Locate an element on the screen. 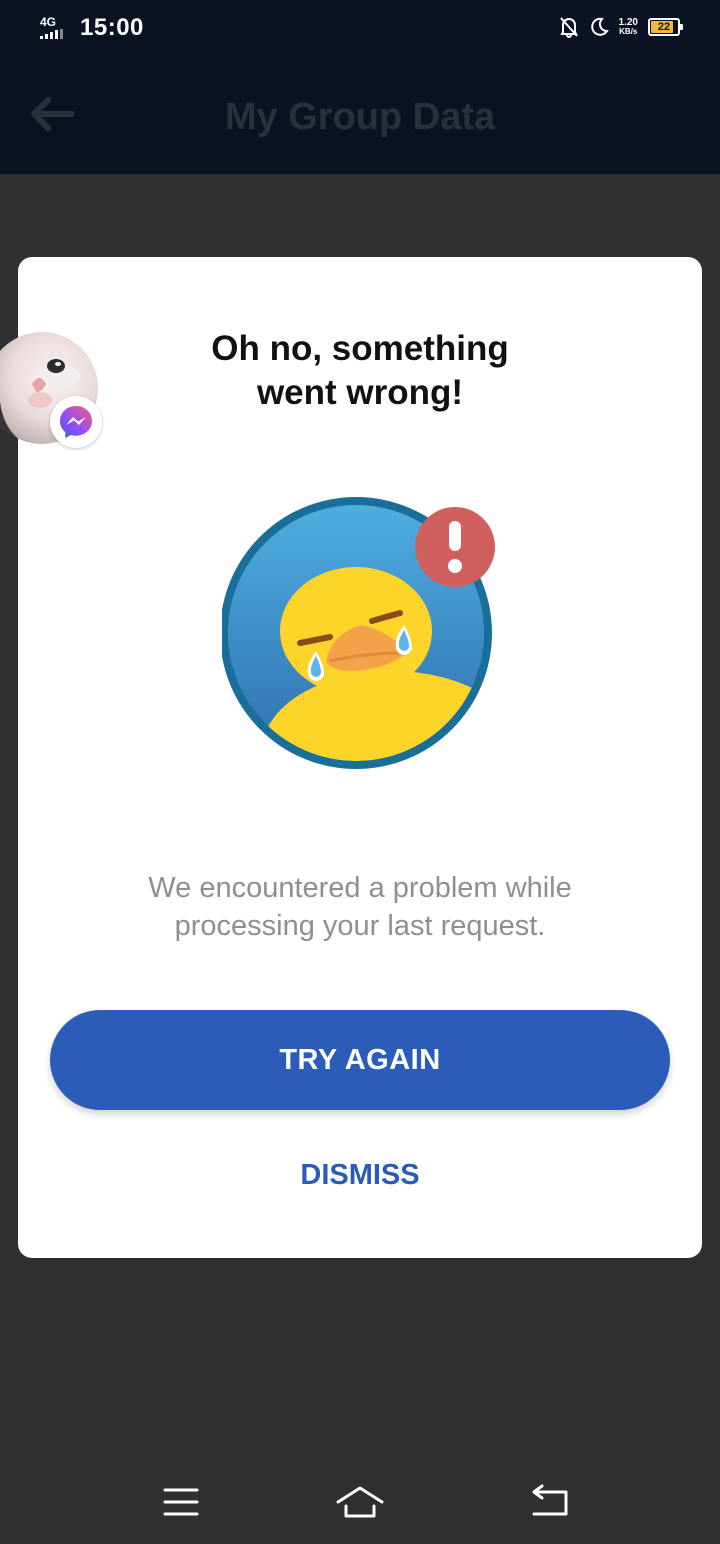 The height and width of the screenshot is (1544, 720). dialog-title-line1: Oh no, something is located at coordinates (360, 348).